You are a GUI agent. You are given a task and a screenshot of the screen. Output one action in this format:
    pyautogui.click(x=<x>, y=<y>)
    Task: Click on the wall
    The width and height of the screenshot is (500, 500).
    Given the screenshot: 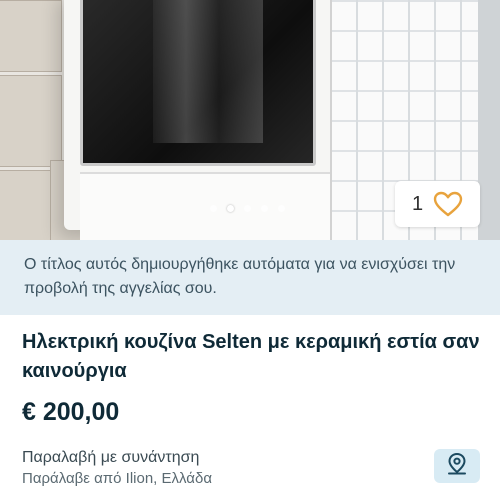 What is the action you would take?
    pyautogui.click(x=489, y=120)
    